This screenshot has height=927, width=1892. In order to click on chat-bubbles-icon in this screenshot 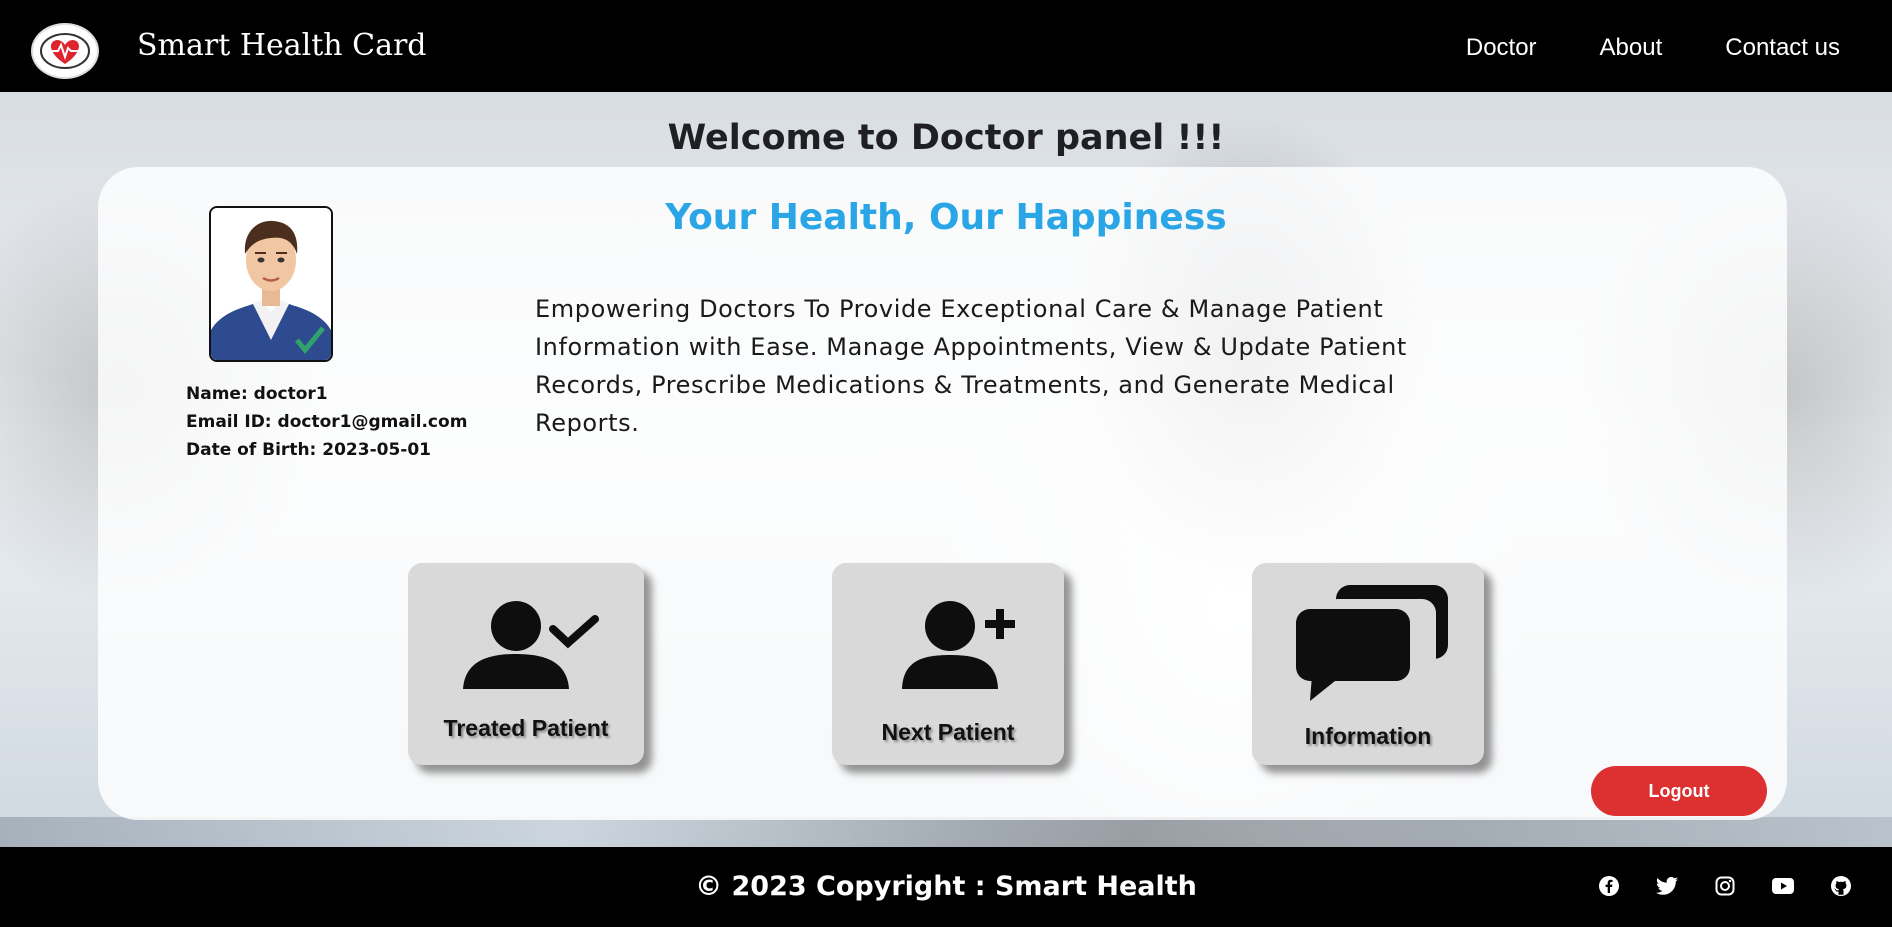, I will do `click(1372, 643)`.